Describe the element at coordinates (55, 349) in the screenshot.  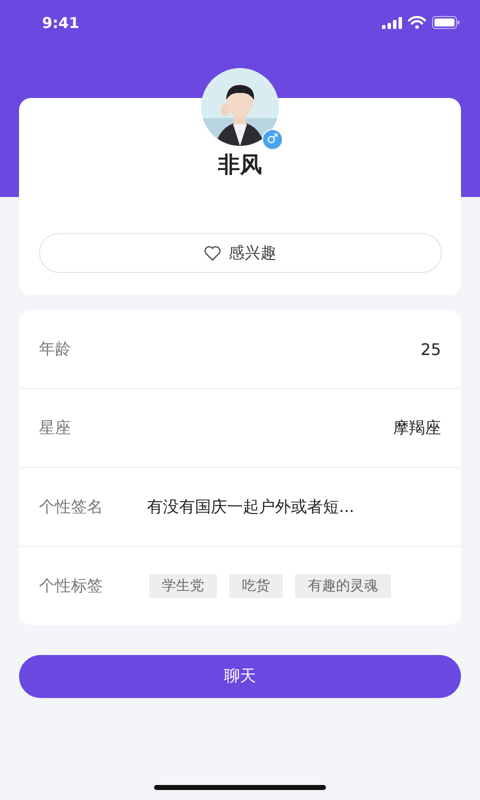
I see `field-label: 年龄` at that location.